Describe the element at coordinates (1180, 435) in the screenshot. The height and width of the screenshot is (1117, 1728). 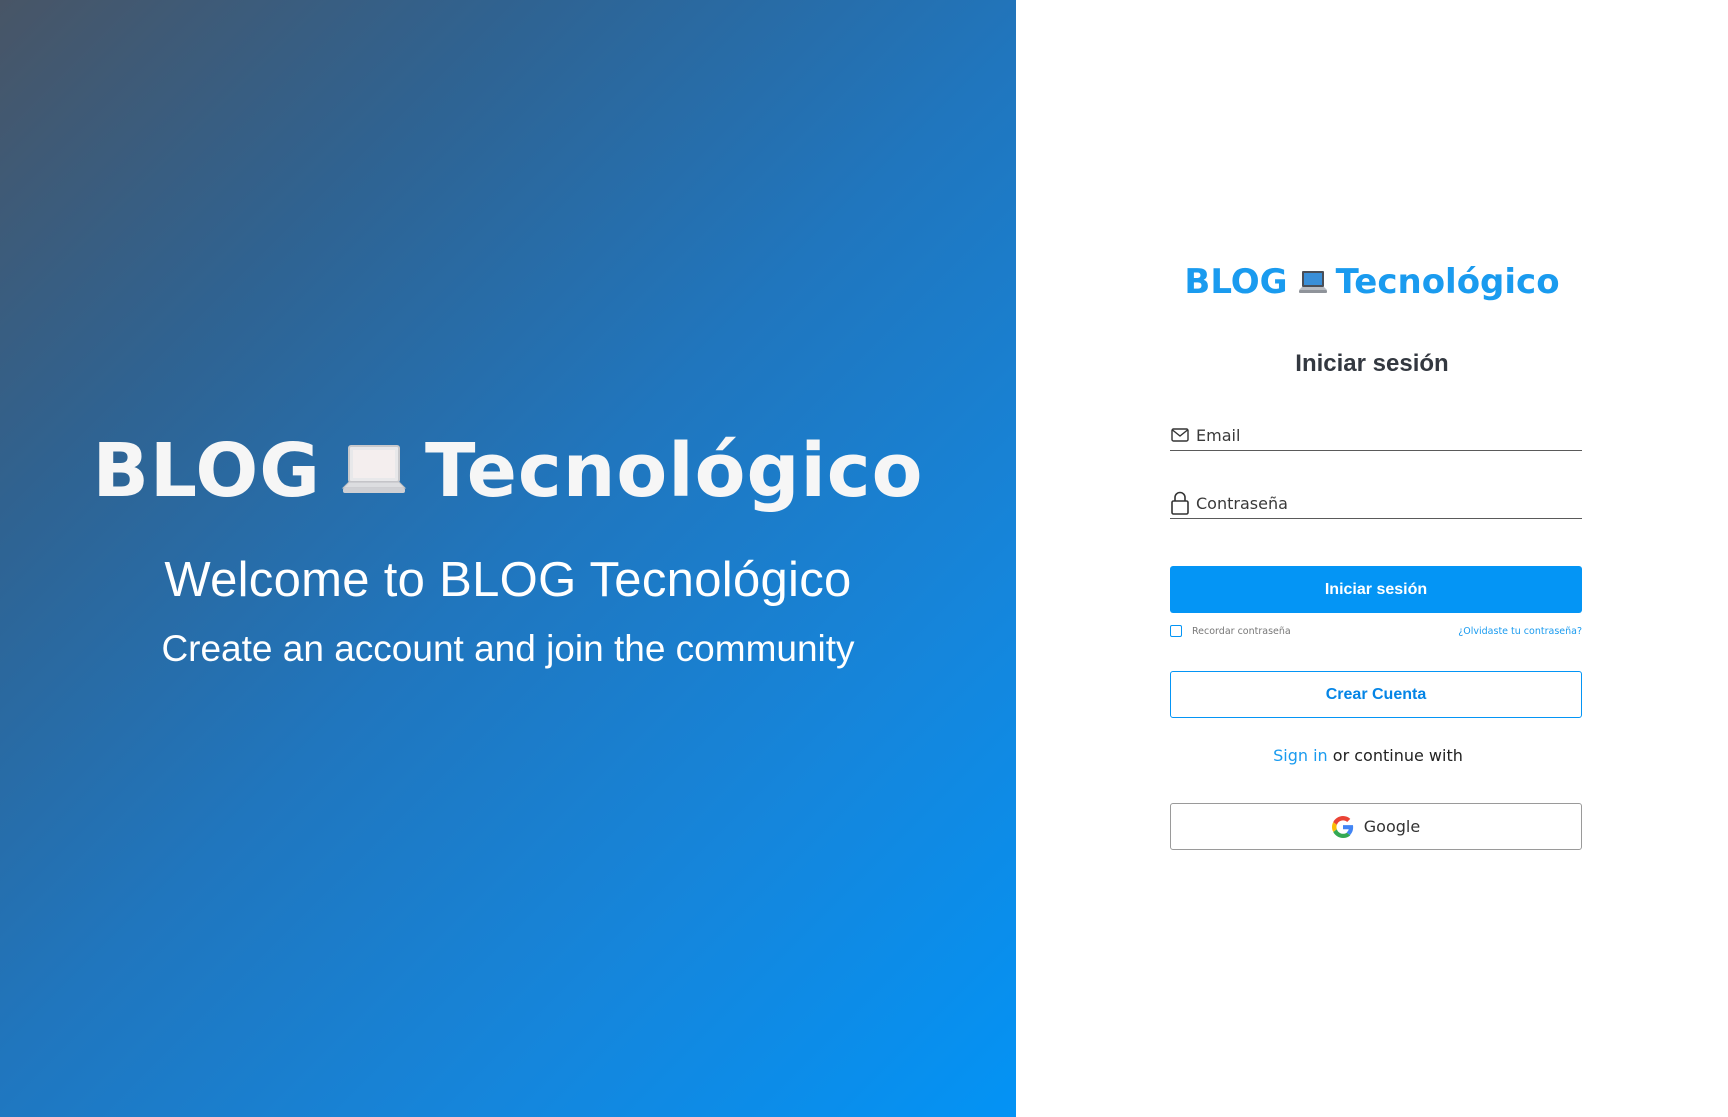
I see `envelope-icon` at that location.